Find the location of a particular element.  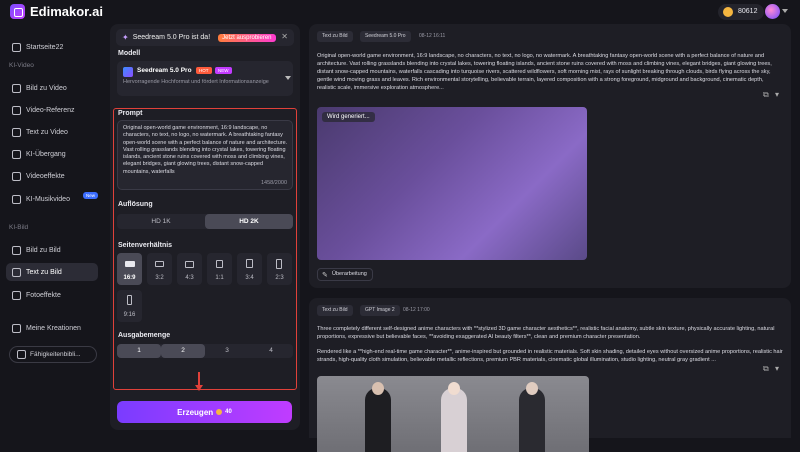

top-bar: Edimakor.ai 80612 is located at coordinates (400, 12).